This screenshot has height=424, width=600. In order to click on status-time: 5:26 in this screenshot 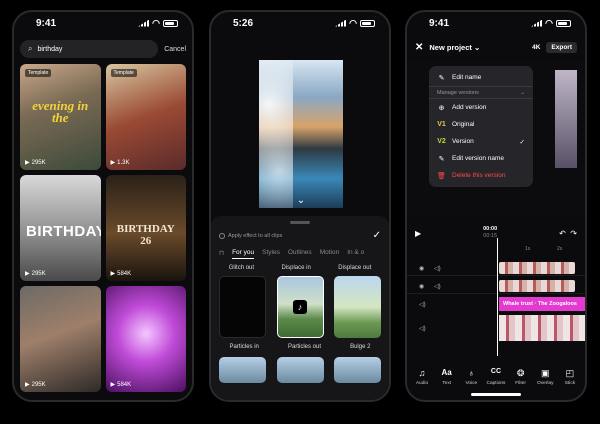, I will do `click(243, 23)`.